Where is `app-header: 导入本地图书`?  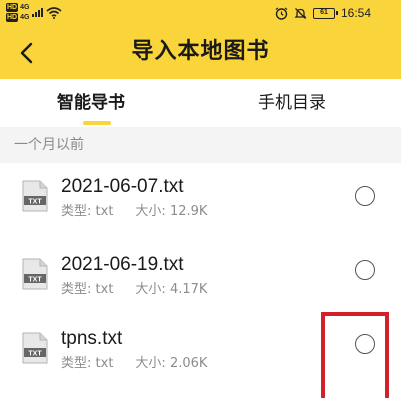
app-header: 导入本地图书 is located at coordinates (200, 53).